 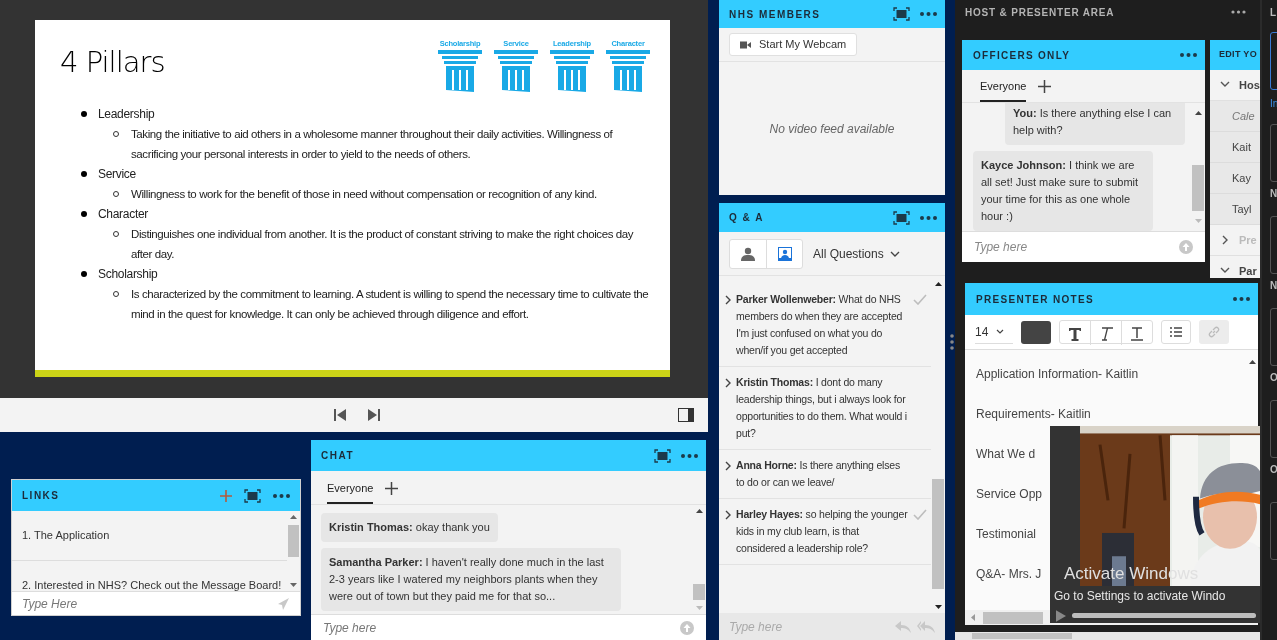 What do you see at coordinates (1033, 414) in the screenshot?
I see `note-line: Requirements- Kaitlin` at bounding box center [1033, 414].